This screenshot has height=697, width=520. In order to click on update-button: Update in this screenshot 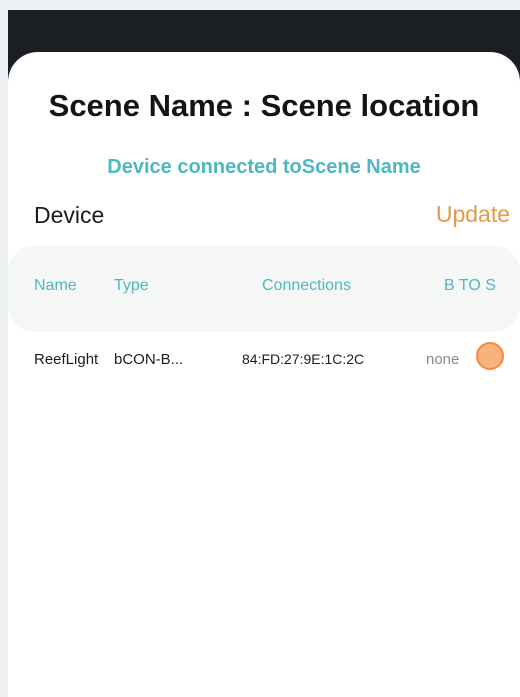, I will do `click(473, 214)`.